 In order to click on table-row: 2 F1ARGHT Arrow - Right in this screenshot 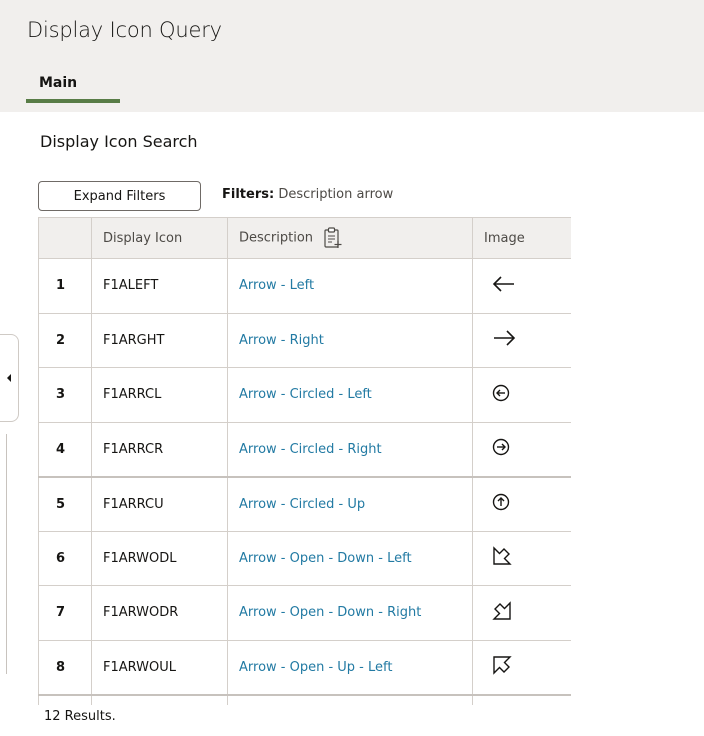, I will do `click(304, 340)`.